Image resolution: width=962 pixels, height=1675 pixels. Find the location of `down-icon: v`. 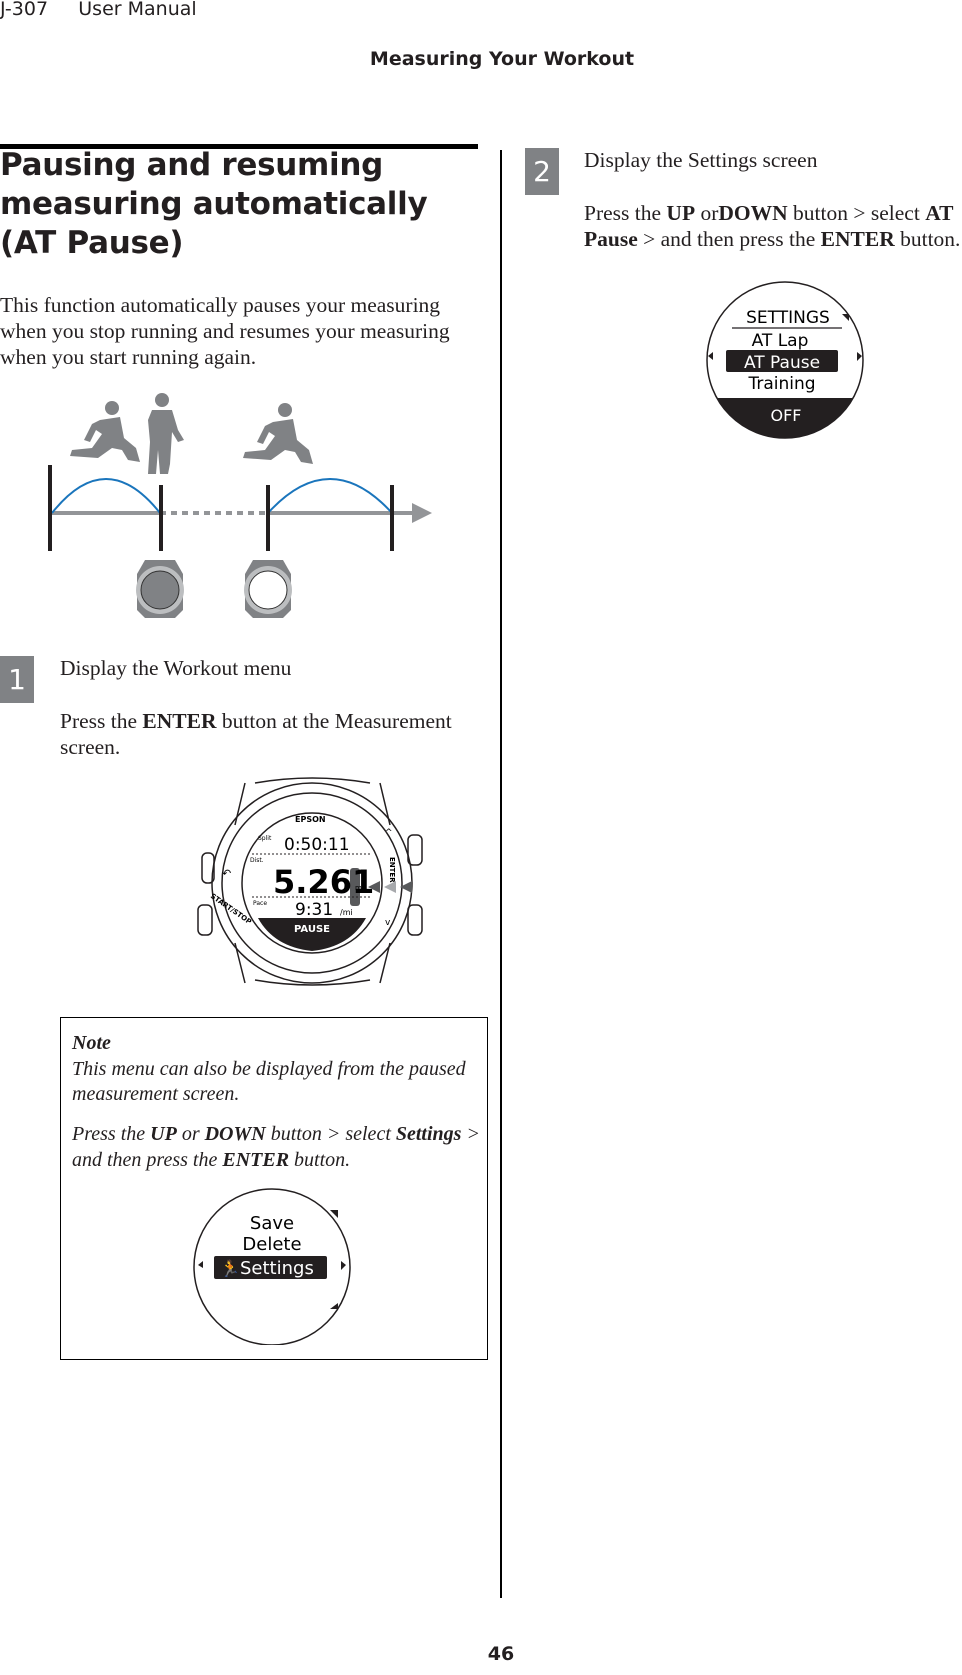

down-icon: v is located at coordinates (388, 923).